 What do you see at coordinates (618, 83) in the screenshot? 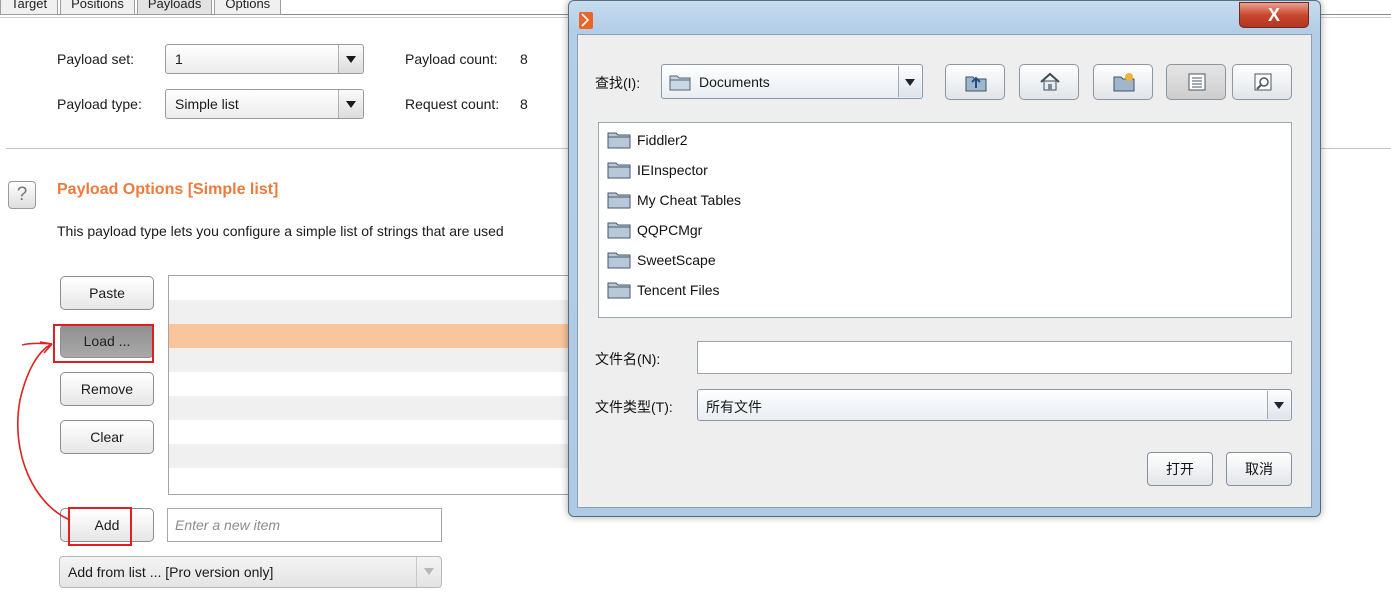
I see `look-in-label: 查找(I):` at bounding box center [618, 83].